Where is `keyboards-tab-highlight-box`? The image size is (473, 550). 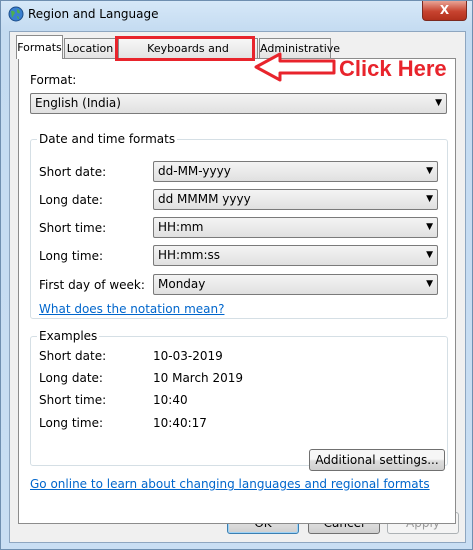 keyboards-tab-highlight-box is located at coordinates (185, 48).